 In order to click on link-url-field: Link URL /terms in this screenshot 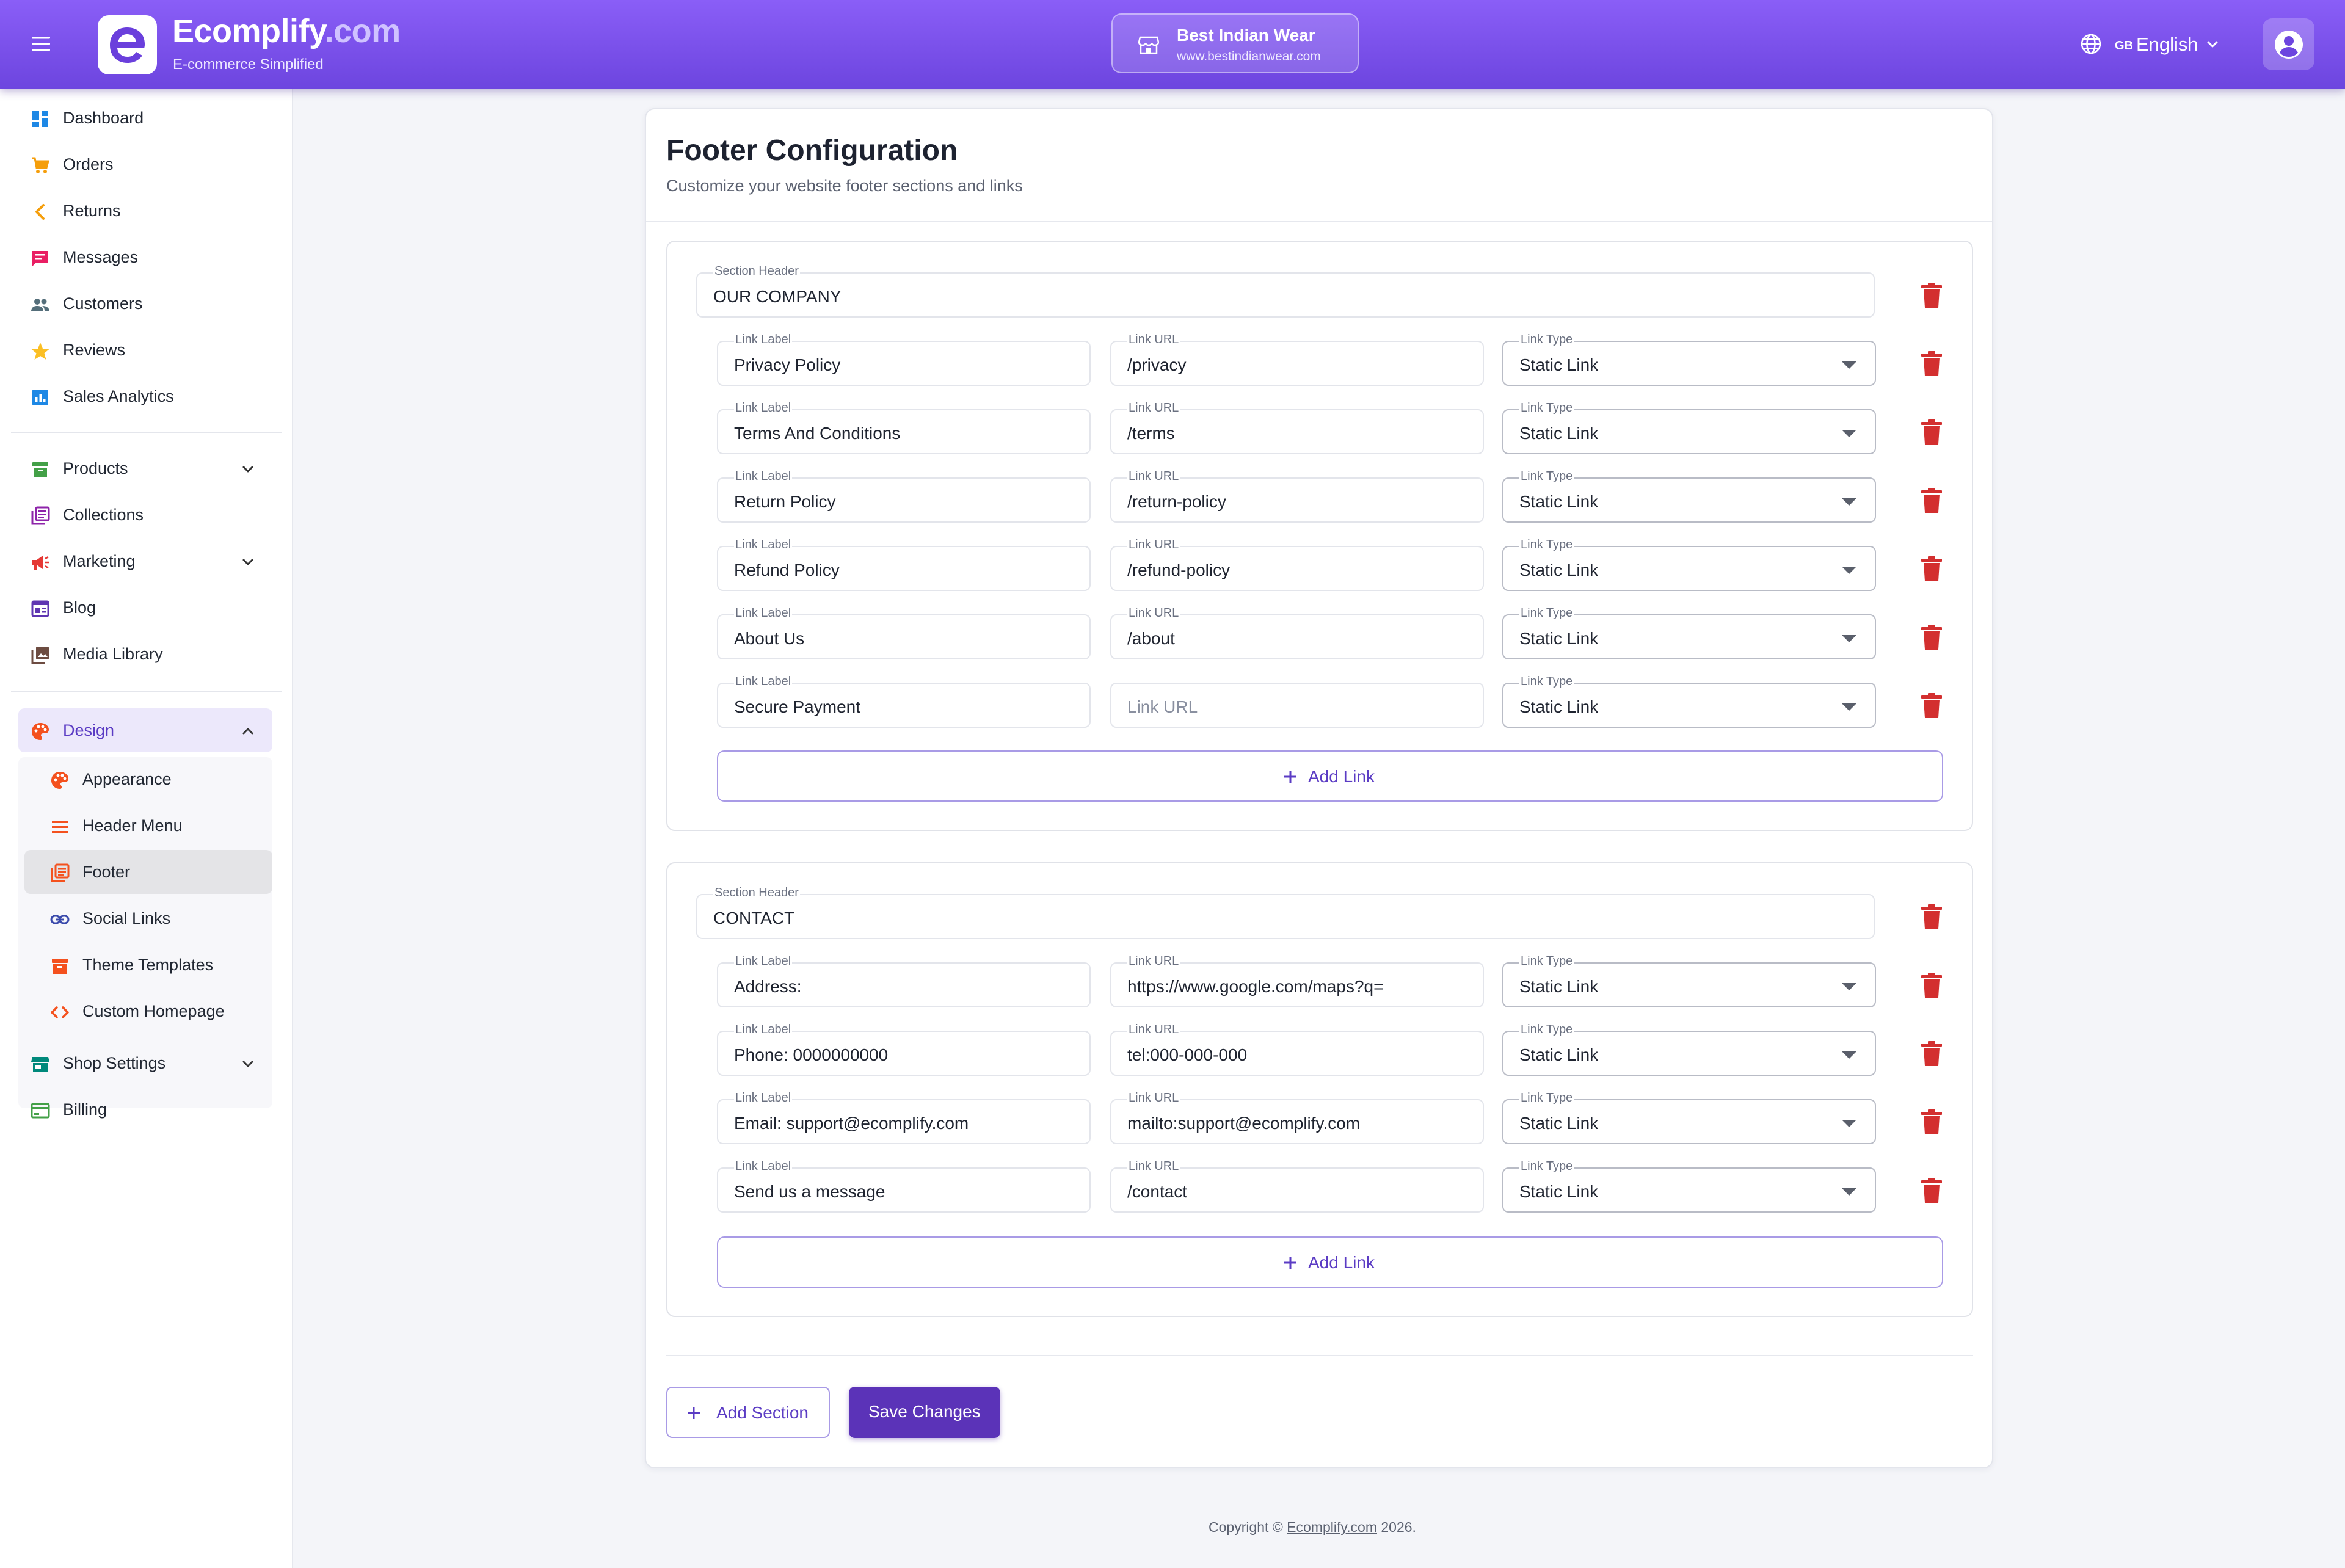, I will do `click(1297, 427)`.